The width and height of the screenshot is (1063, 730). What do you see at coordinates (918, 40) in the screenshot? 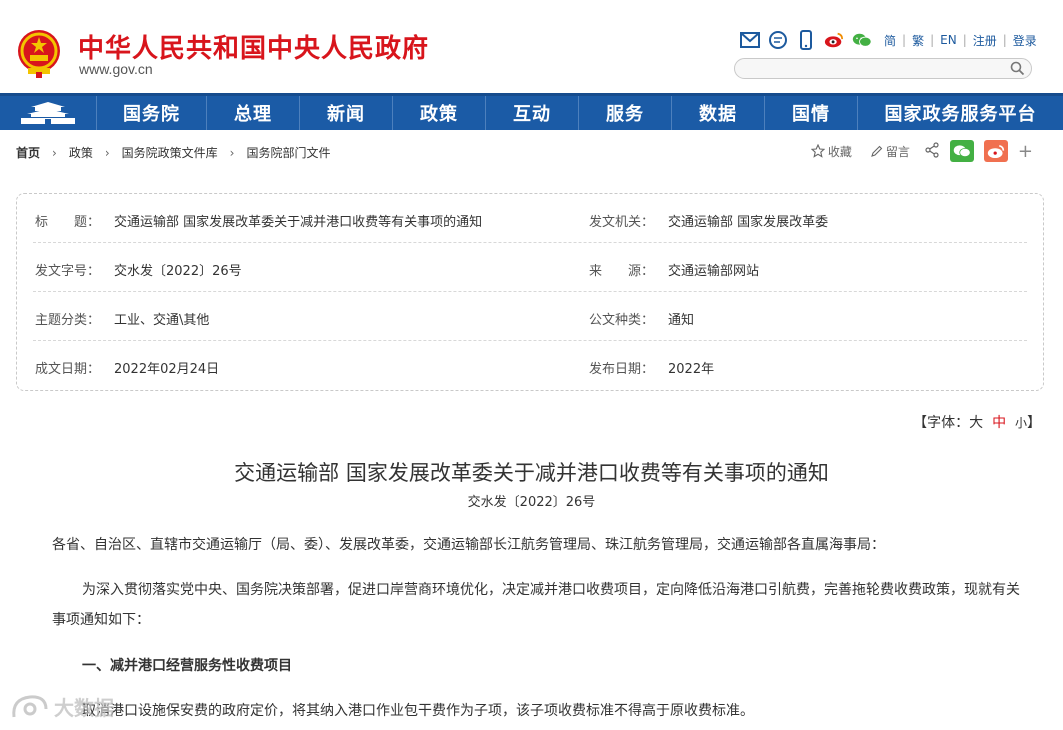
I see `link-traditional: 繁` at bounding box center [918, 40].